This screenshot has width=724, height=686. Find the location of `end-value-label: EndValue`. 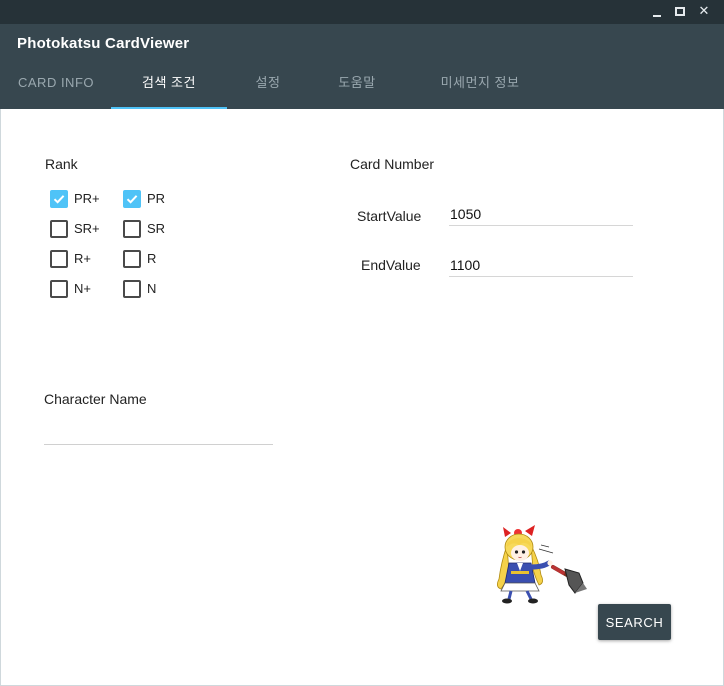

end-value-label: EndValue is located at coordinates (391, 265).